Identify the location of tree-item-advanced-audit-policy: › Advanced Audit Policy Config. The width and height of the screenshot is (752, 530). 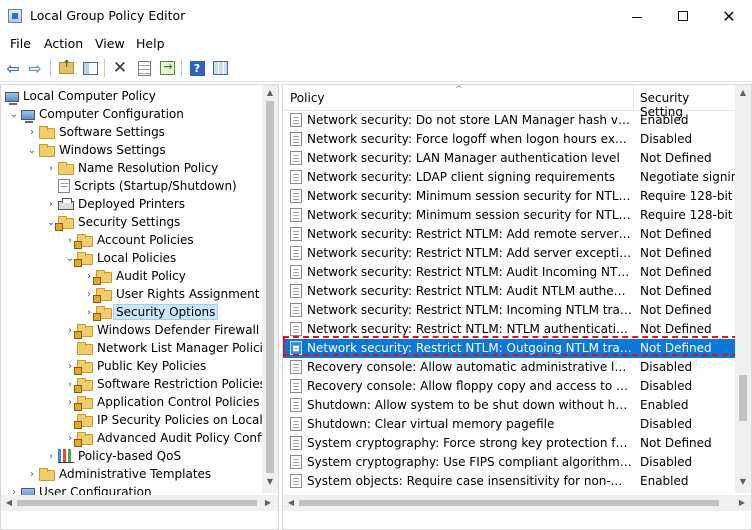
(167, 438).